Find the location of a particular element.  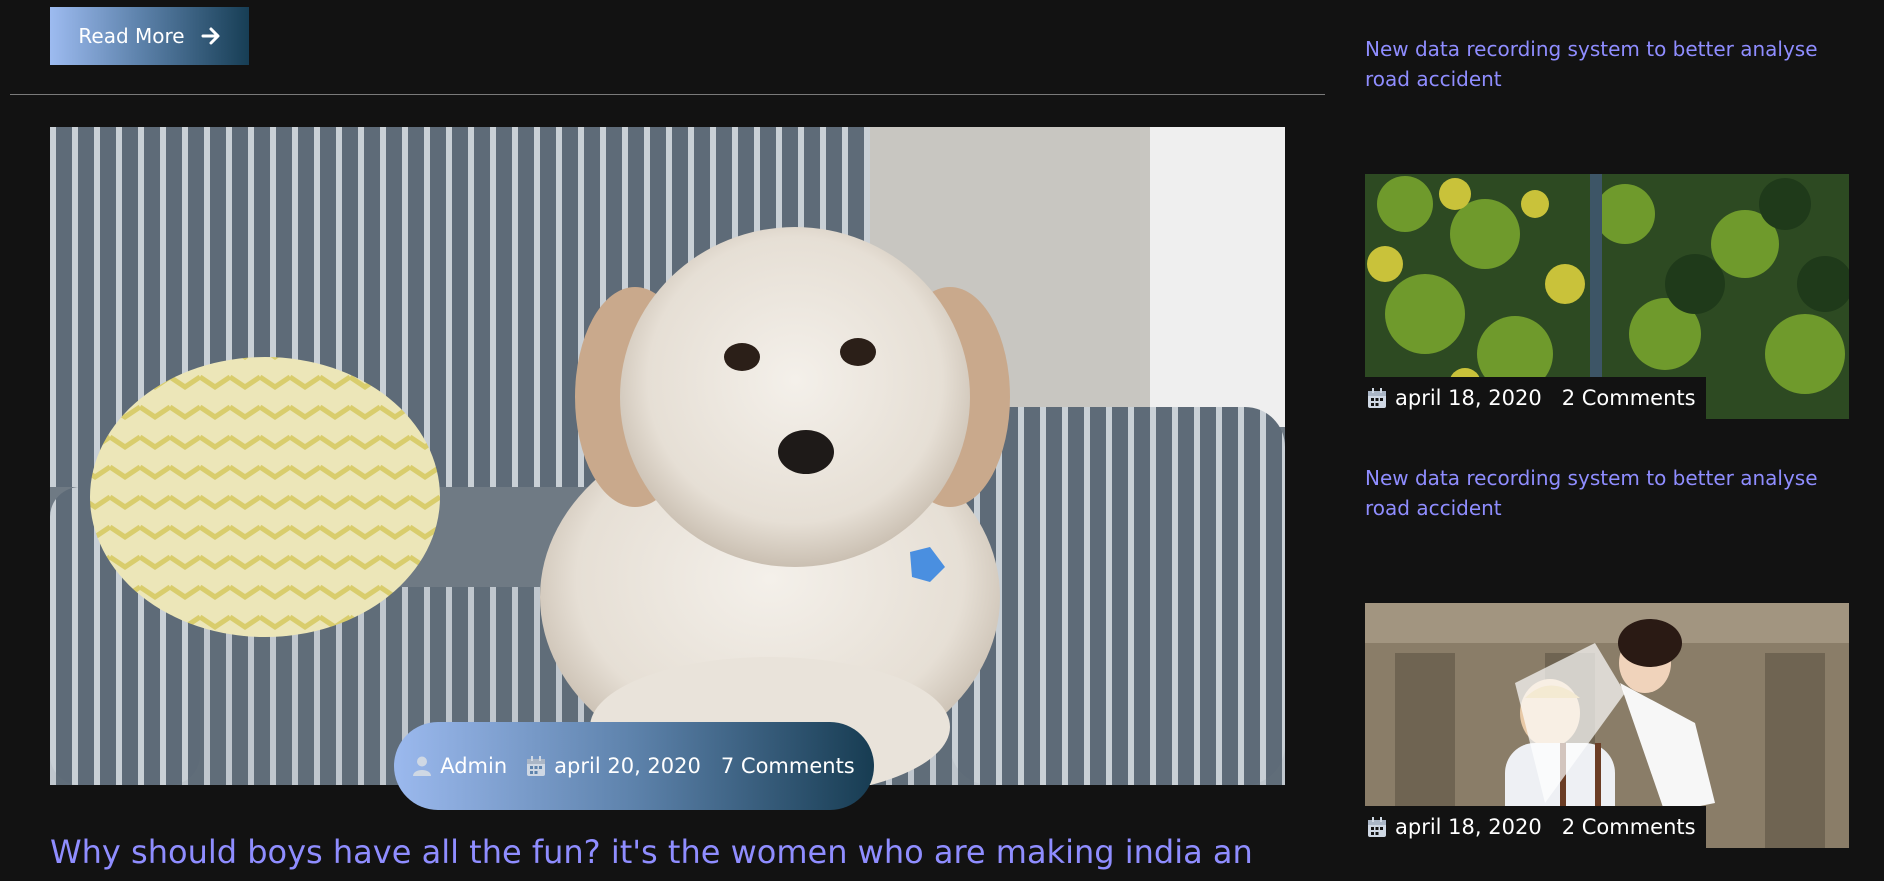

post-meta: Admin april 20, 2020 7 Comments is located at coordinates (634, 766).